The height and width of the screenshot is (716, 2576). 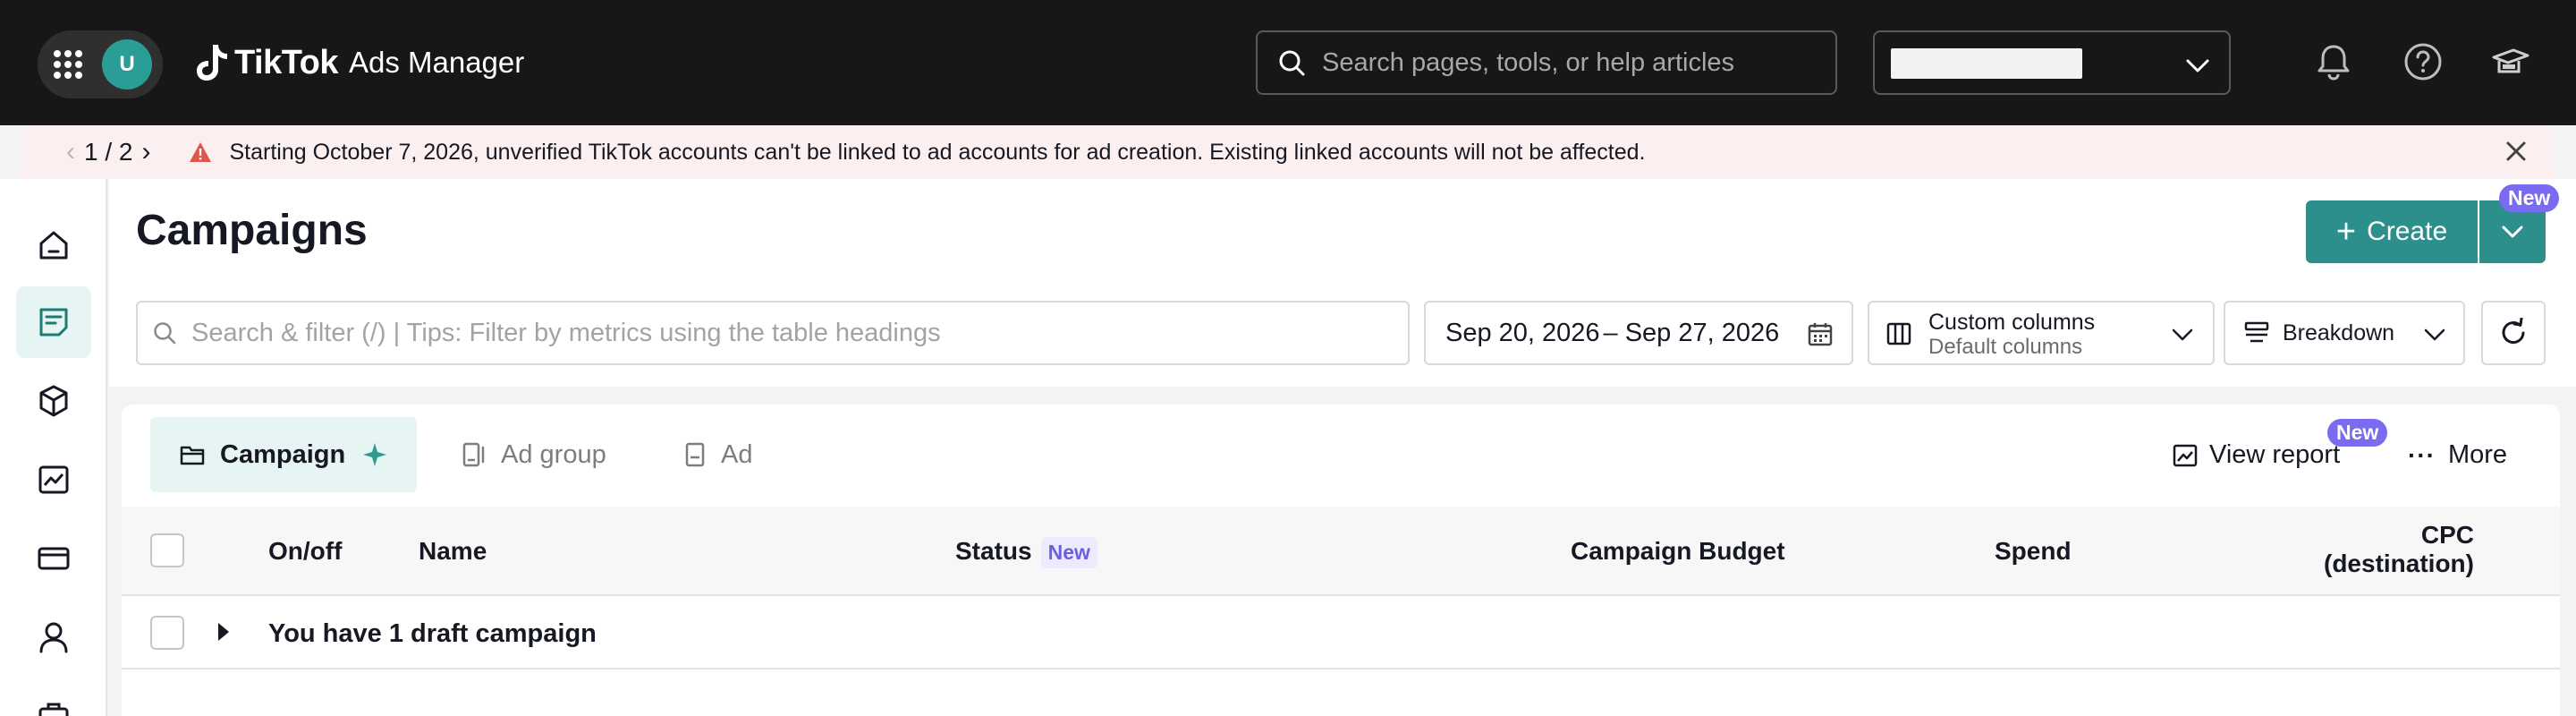 I want to click on avatar: U, so click(x=127, y=64).